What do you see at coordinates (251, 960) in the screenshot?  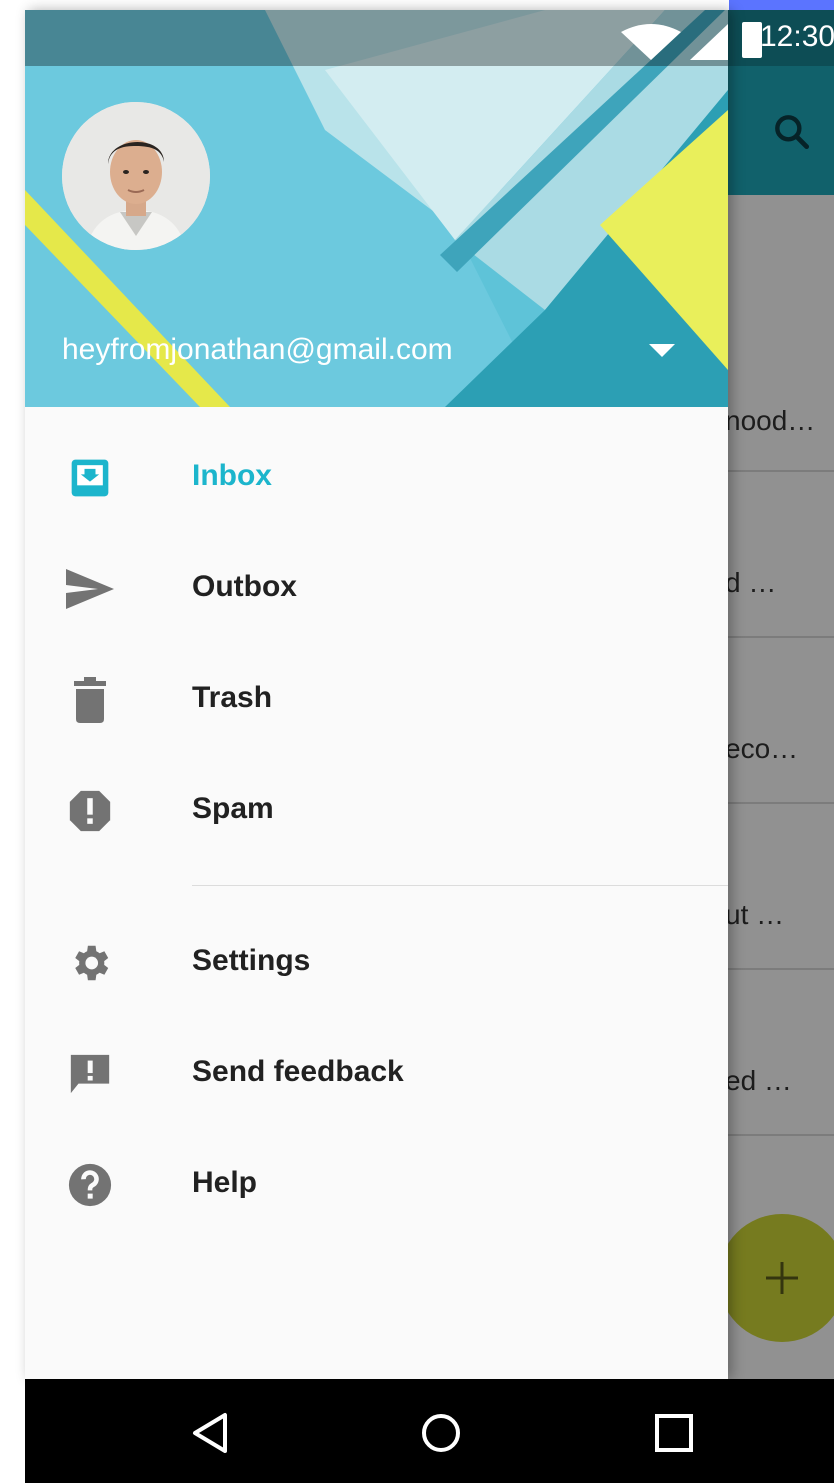 I see `menu-item-label: Settings` at bounding box center [251, 960].